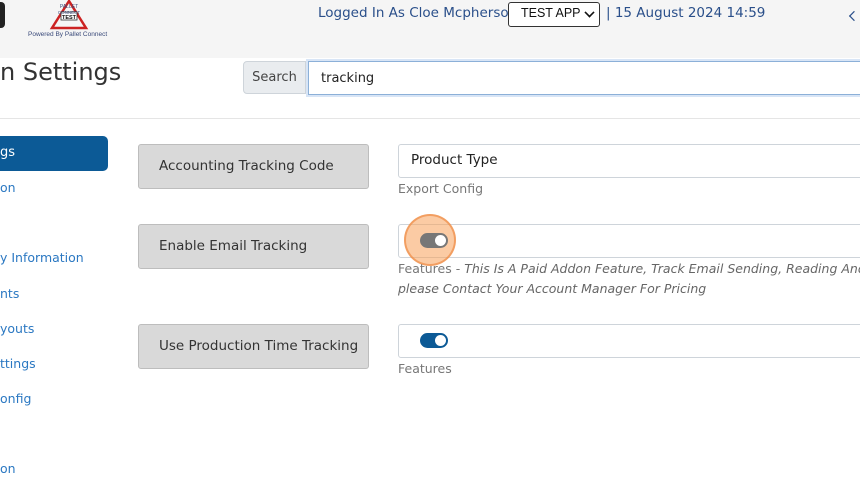 The height and width of the screenshot is (481, 860). I want to click on setting-label-enable-email-tracking: Enable Email Tracking, so click(253, 246).